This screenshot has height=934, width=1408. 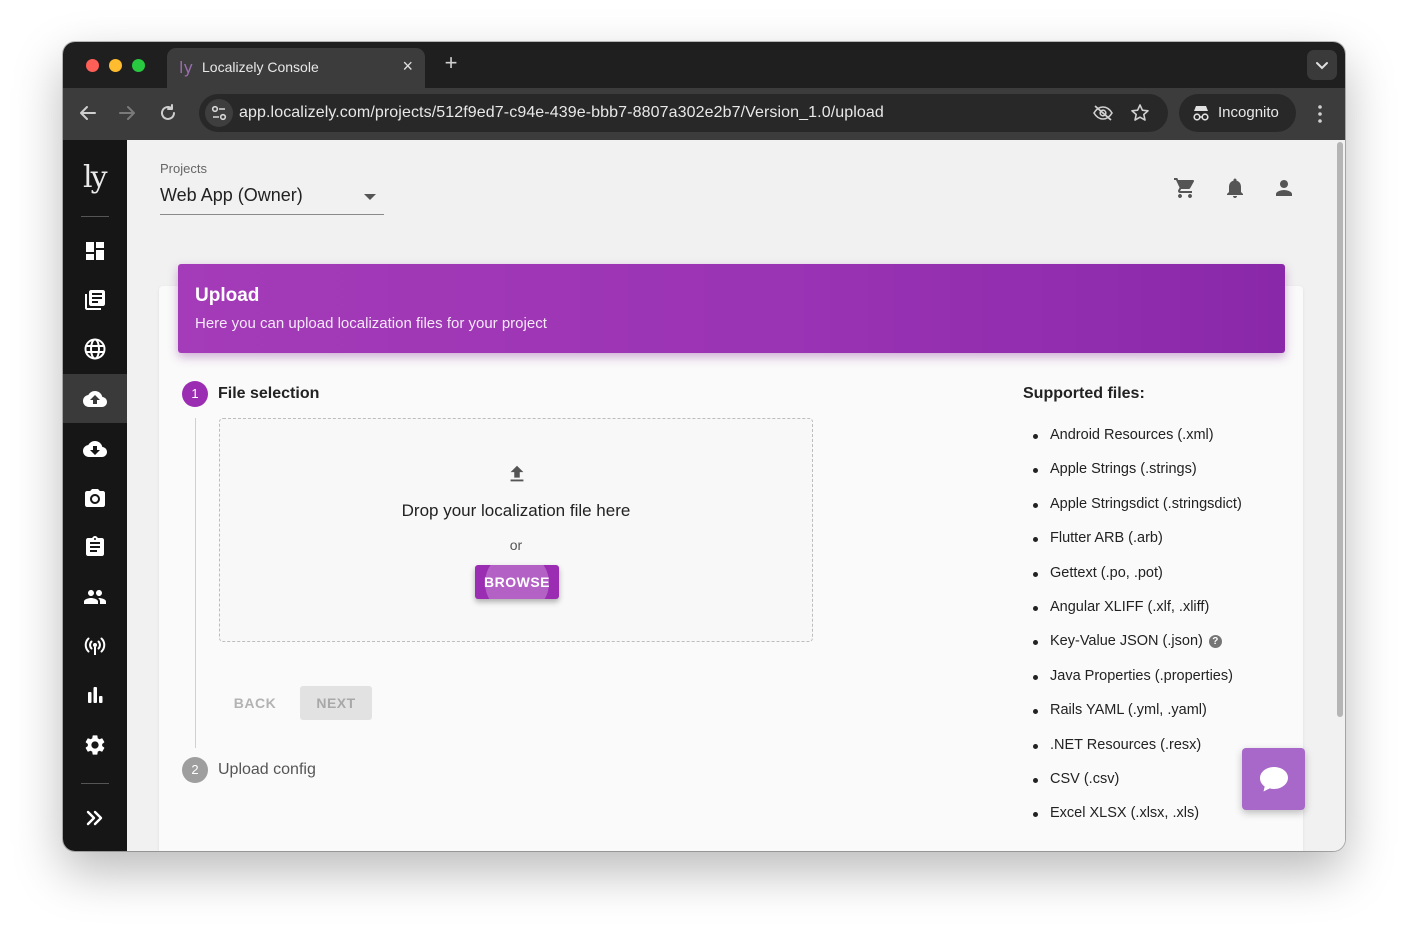 I want to click on tune-icon, so click(x=219, y=113).